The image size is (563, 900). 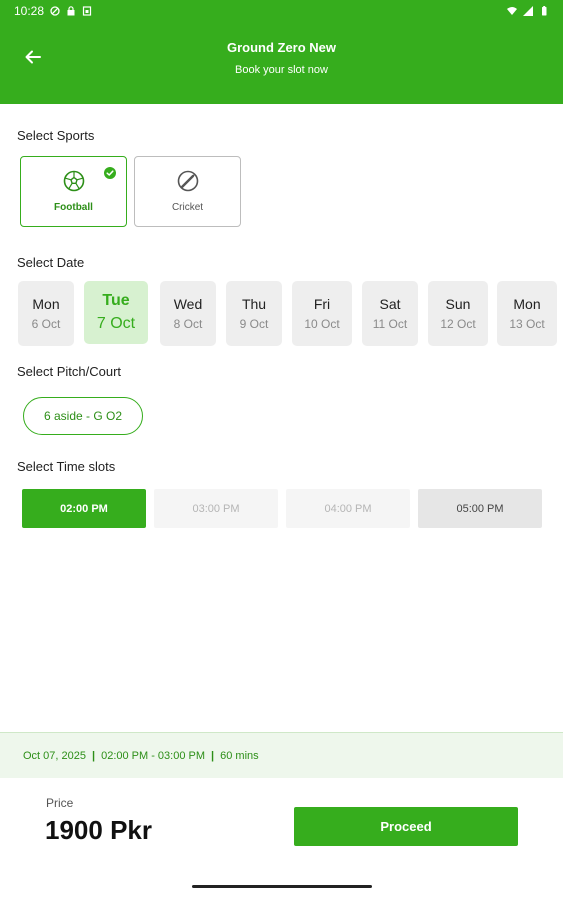 I want to click on date-day: Tue, so click(x=116, y=300).